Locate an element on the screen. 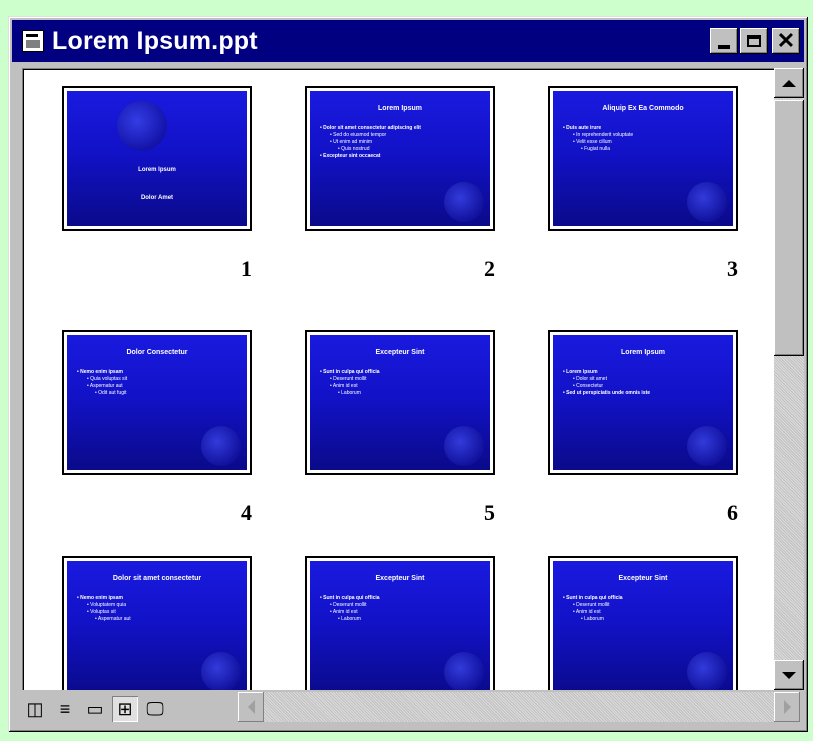 The height and width of the screenshot is (741, 813). view-buttons: ◫ ≡ ▭ ⊞ 🖵 is located at coordinates (97, 709).